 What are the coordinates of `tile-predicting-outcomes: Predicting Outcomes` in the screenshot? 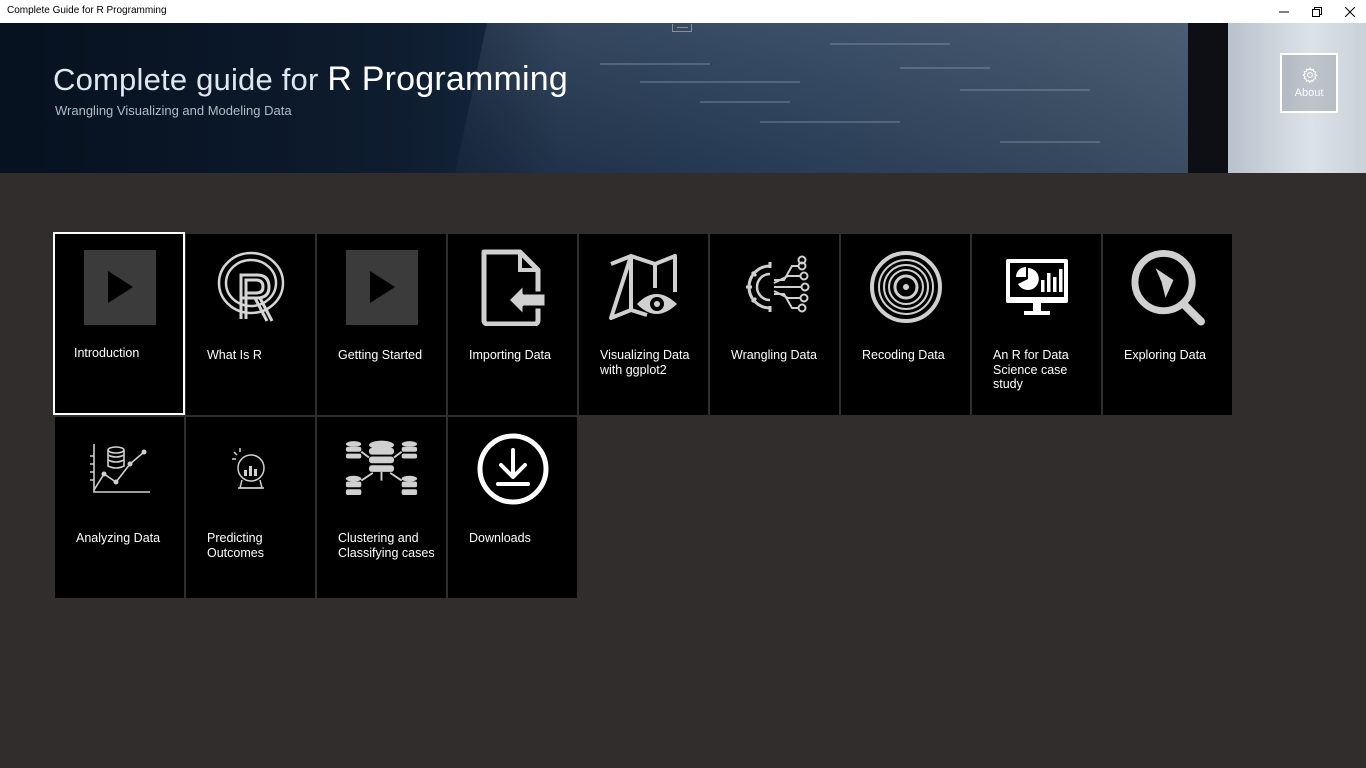 It's located at (250, 507).